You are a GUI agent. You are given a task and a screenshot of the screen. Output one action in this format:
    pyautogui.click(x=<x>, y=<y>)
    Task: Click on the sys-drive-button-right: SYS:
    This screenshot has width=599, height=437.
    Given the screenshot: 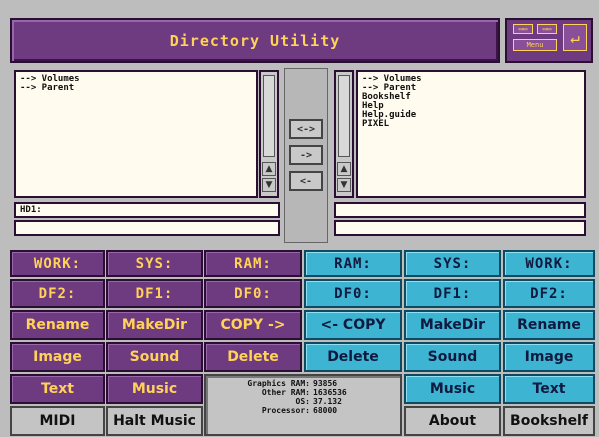 What is the action you would take?
    pyautogui.click(x=452, y=263)
    